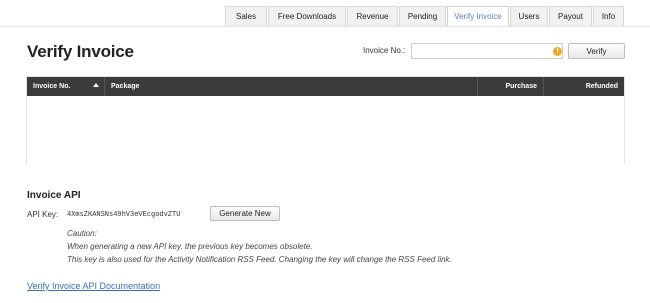  What do you see at coordinates (124, 215) in the screenshot?
I see `api-key-value: 4XmsZKANSNs49hV3eVEcgodvZTU` at bounding box center [124, 215].